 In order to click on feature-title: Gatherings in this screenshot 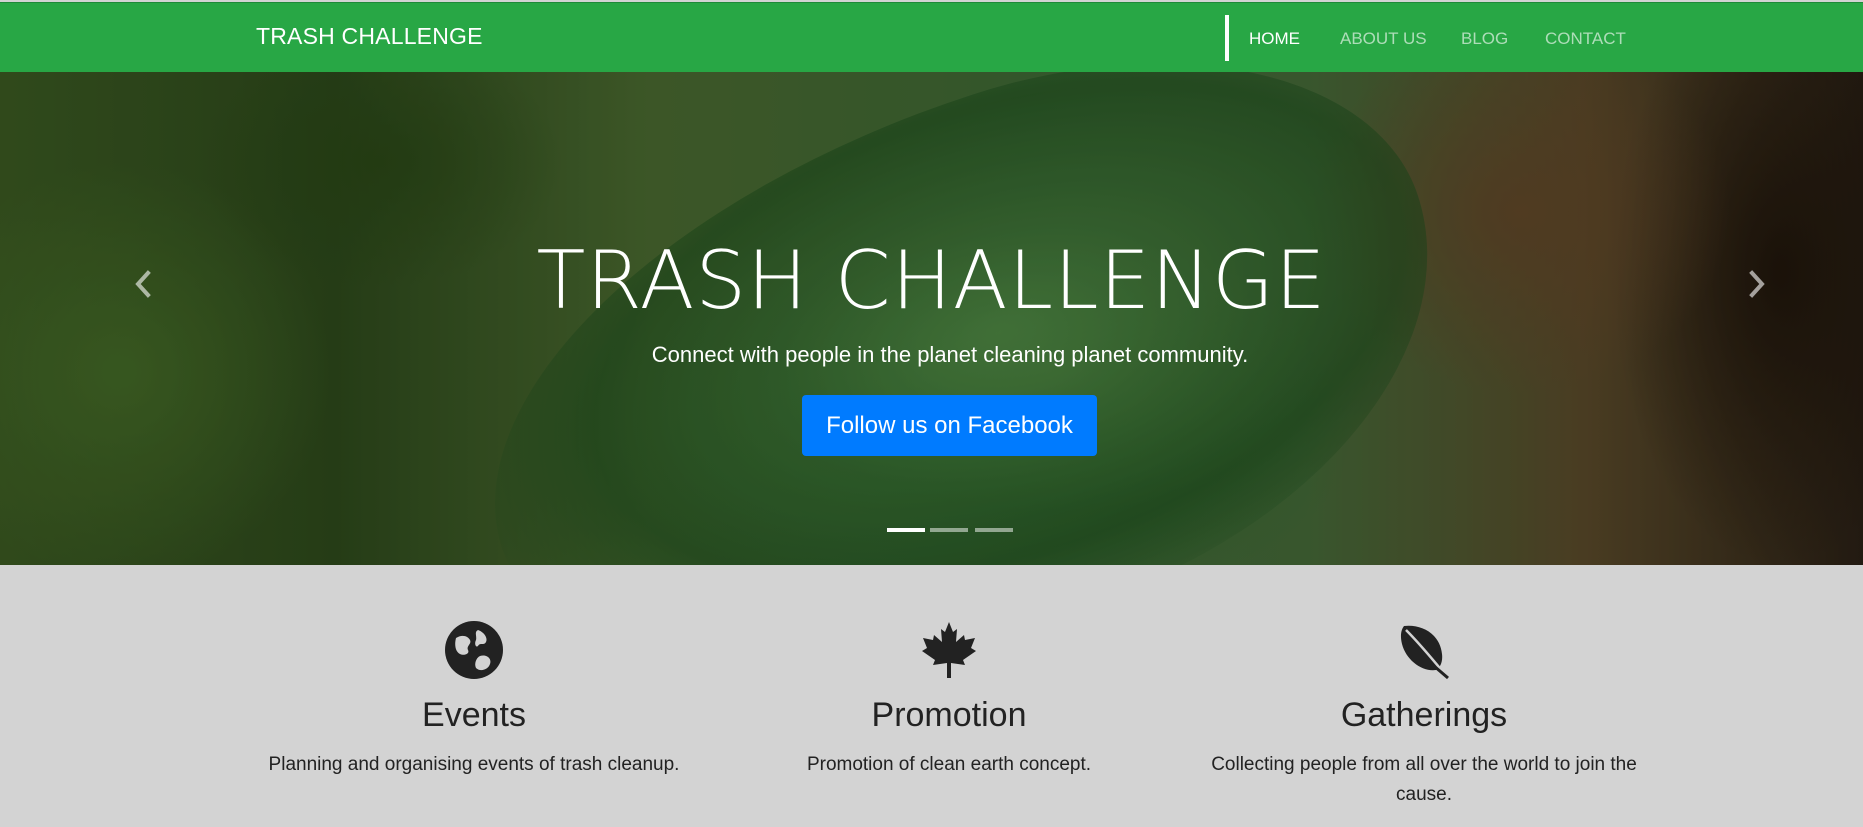, I will do `click(1424, 715)`.